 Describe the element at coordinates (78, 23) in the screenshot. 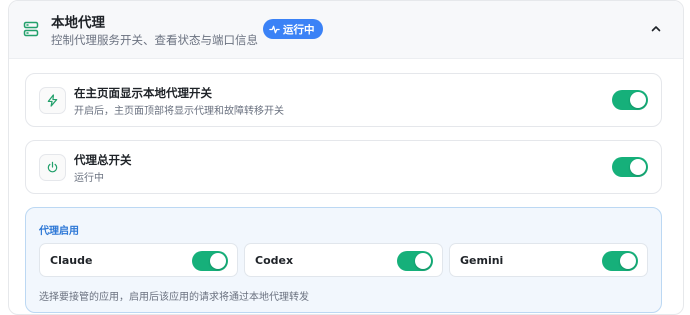

I see `panel-title: 本地代理` at that location.